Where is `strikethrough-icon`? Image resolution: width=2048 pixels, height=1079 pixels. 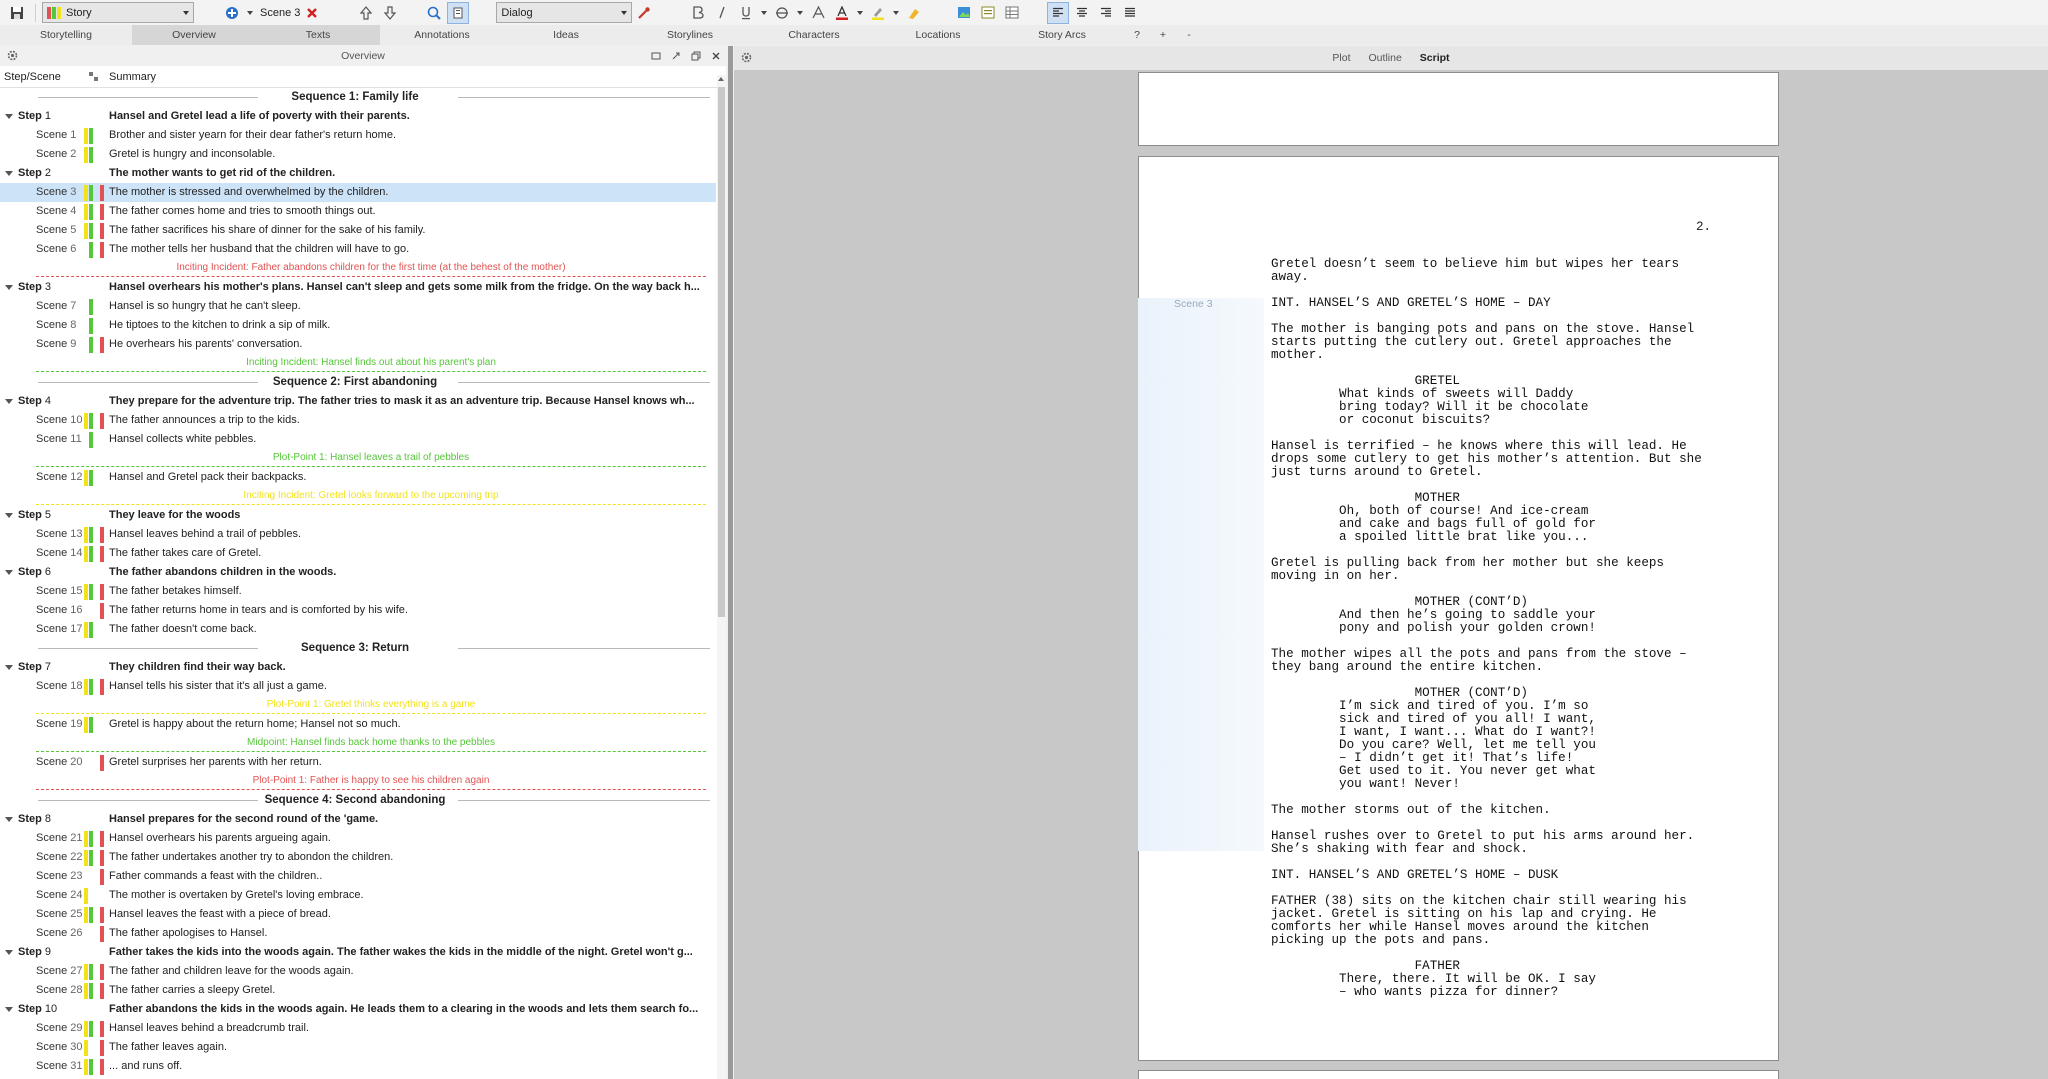
strikethrough-icon is located at coordinates (782, 13).